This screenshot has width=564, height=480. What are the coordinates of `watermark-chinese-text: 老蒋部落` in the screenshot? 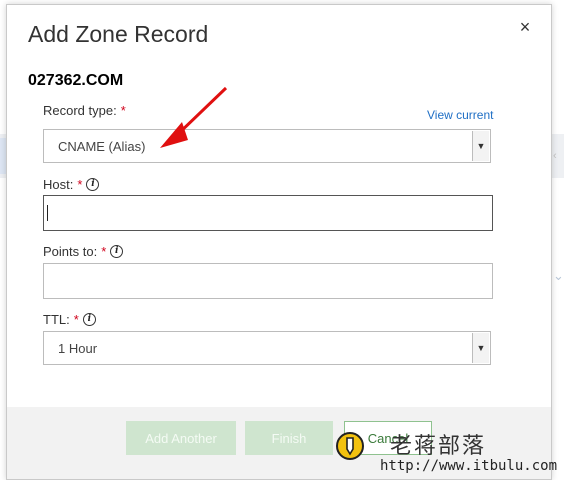 It's located at (438, 446).